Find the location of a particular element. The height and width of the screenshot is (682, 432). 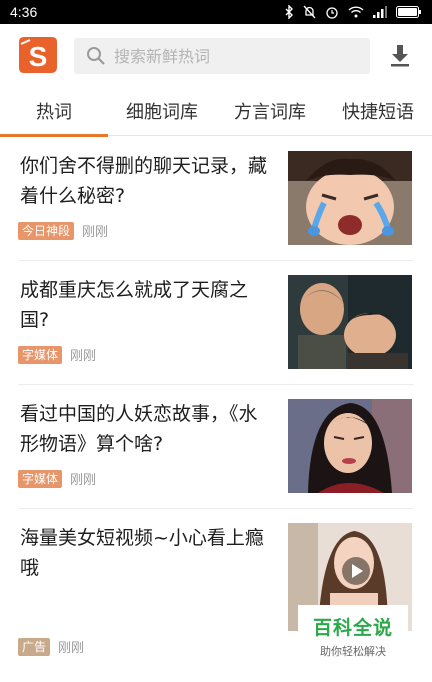

ad-tag: 广告 is located at coordinates (34, 646).